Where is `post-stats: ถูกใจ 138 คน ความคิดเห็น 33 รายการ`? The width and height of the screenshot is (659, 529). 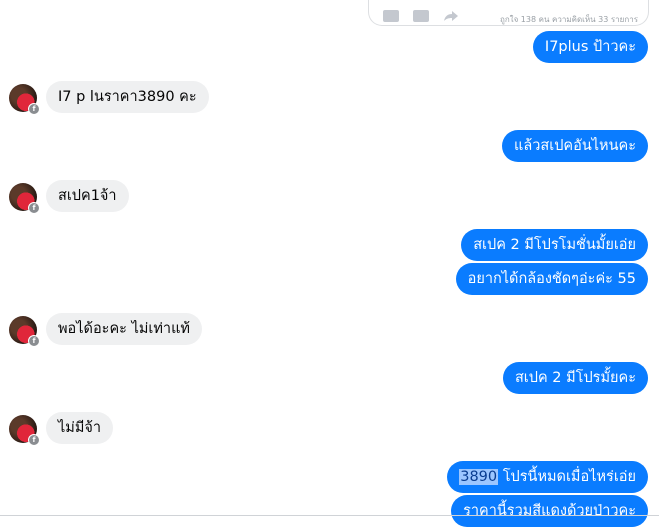 post-stats: ถูกใจ 138 คน ความคิดเห็น 33 รายการ is located at coordinates (568, 19).